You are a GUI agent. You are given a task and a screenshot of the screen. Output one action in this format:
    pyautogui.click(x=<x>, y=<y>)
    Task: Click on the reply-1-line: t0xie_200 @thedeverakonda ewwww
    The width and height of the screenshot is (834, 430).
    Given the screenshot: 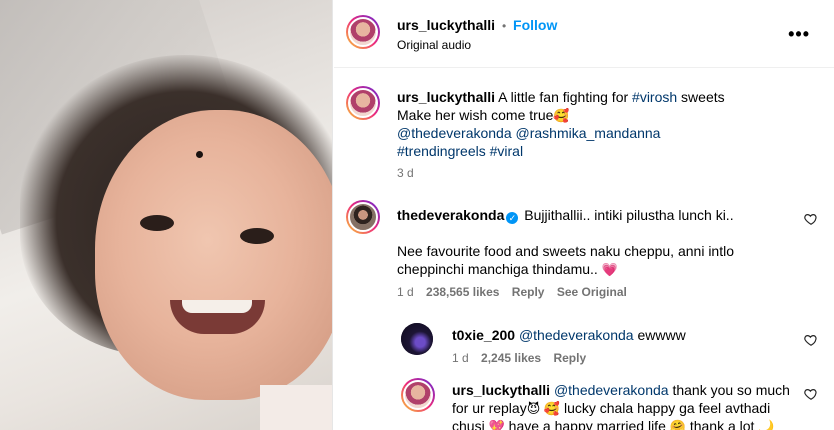 What is the action you would take?
    pyautogui.click(x=622, y=335)
    